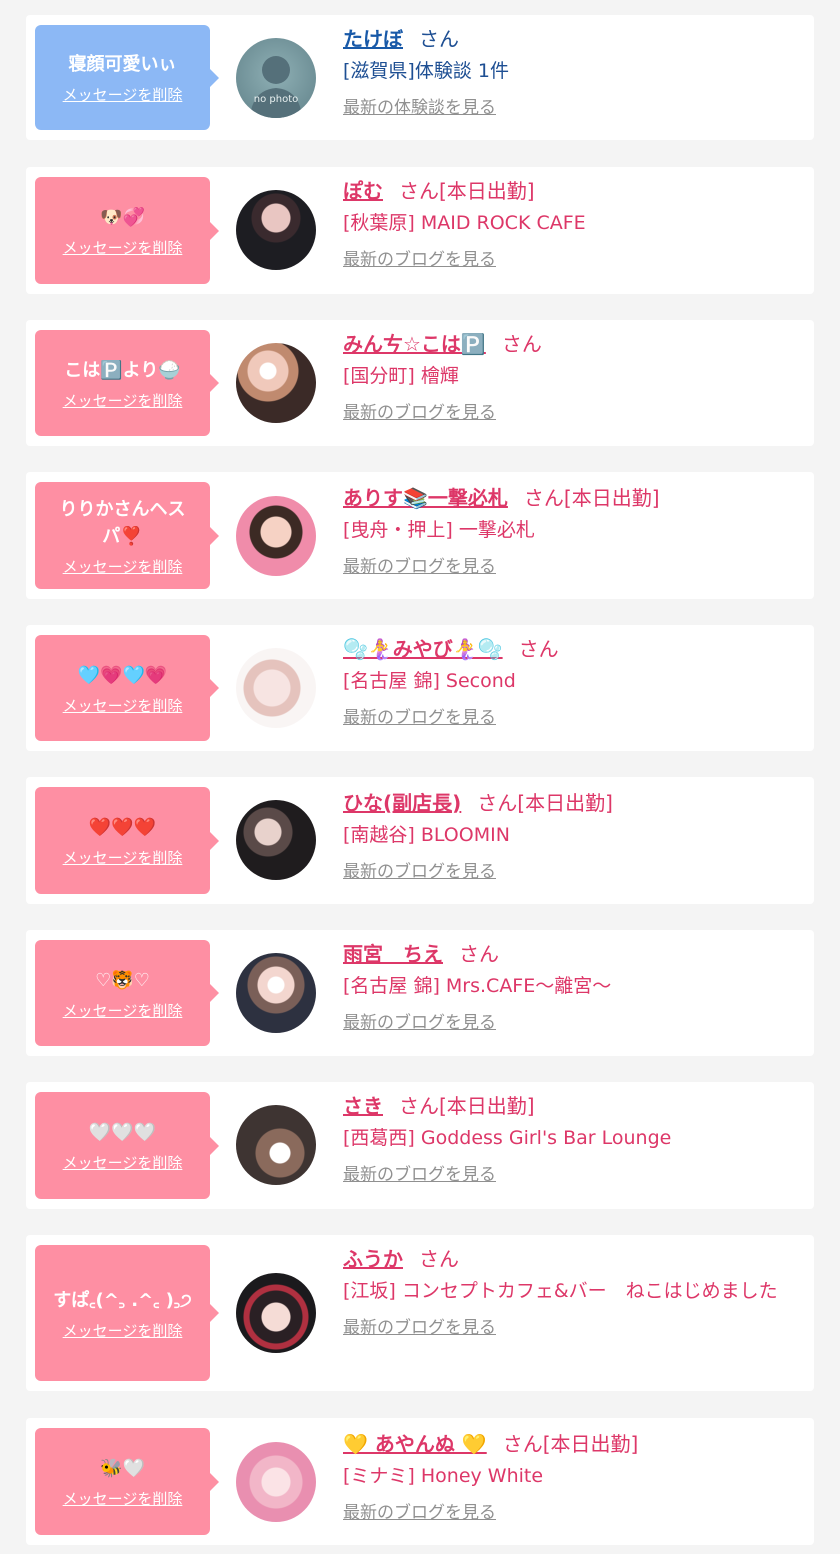 Image resolution: width=840 pixels, height=1554 pixels. What do you see at coordinates (415, 1444) in the screenshot?
I see `user-name-link: 💛 あやんぬ 💛` at bounding box center [415, 1444].